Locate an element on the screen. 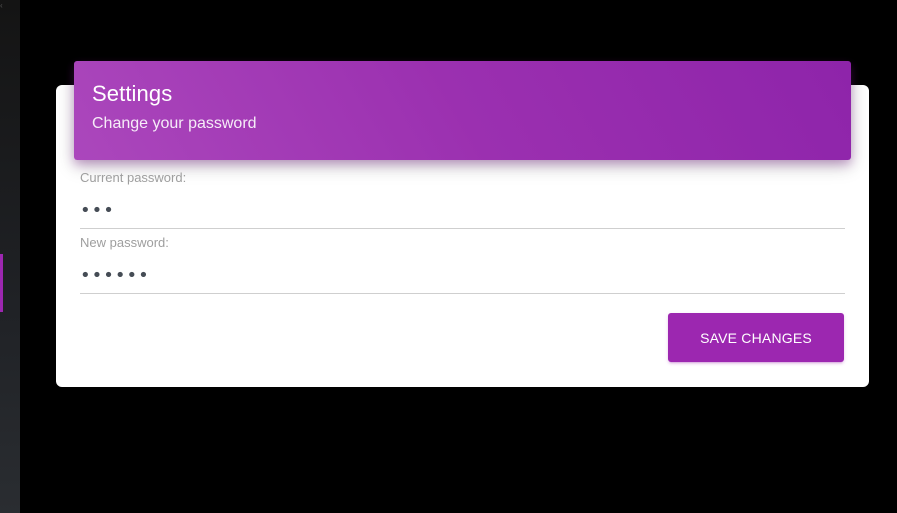 The height and width of the screenshot is (513, 897). current-password-field: Current password: is located at coordinates (462, 200).